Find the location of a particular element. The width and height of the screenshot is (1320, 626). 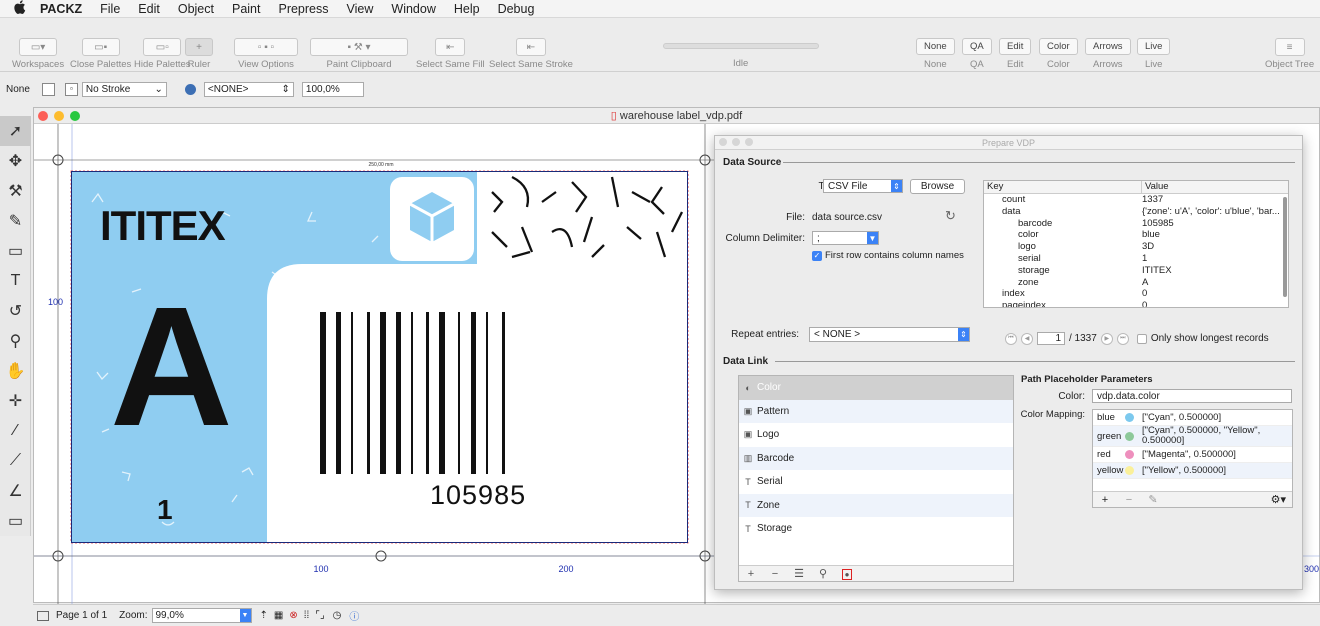

key-table-row: storage ITITEX is located at coordinates (1136, 271).